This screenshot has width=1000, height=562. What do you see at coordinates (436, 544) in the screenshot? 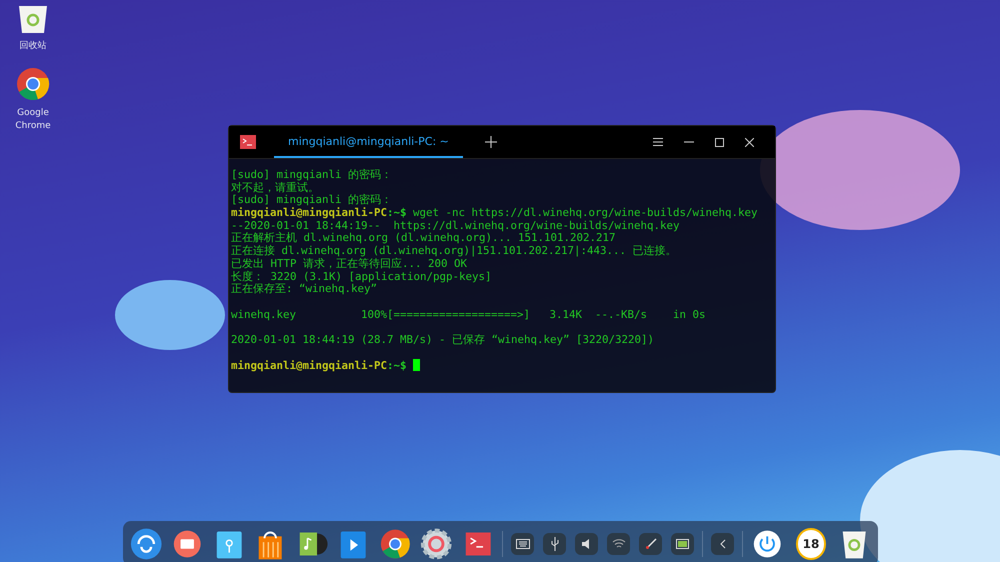
I see `gear-icon` at bounding box center [436, 544].